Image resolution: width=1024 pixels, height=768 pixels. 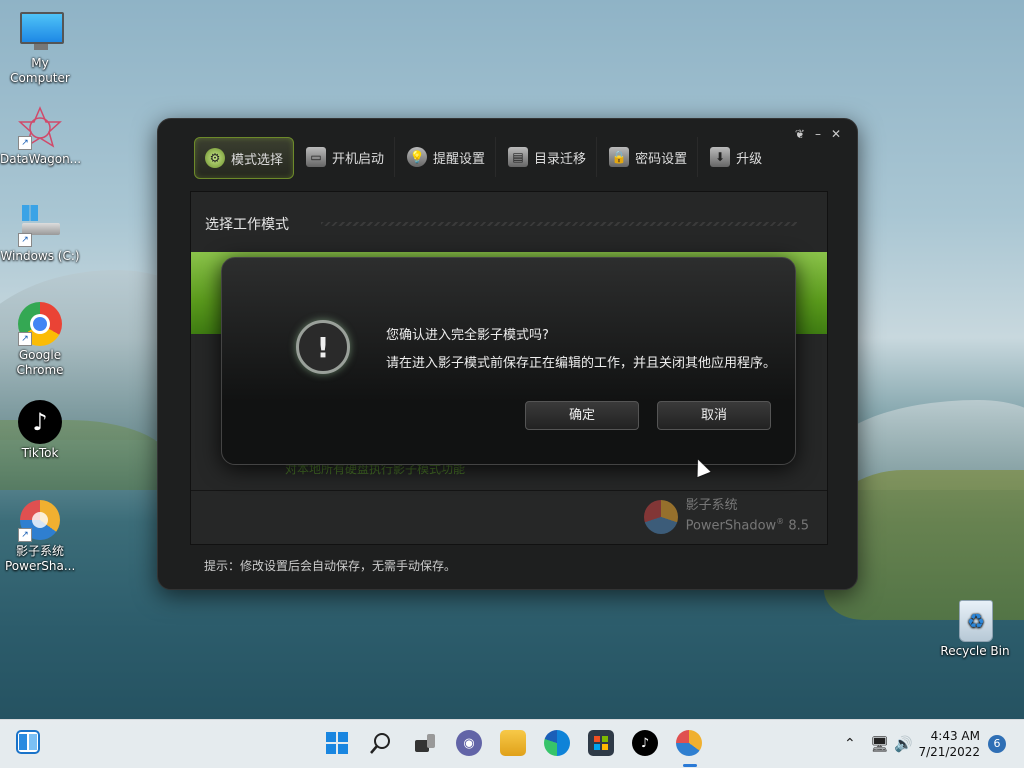 I want to click on dialog-detail: 请在进入影子模式前保存正在编辑的工作，并且关闭其他应用程序。, so click(x=581, y=363).